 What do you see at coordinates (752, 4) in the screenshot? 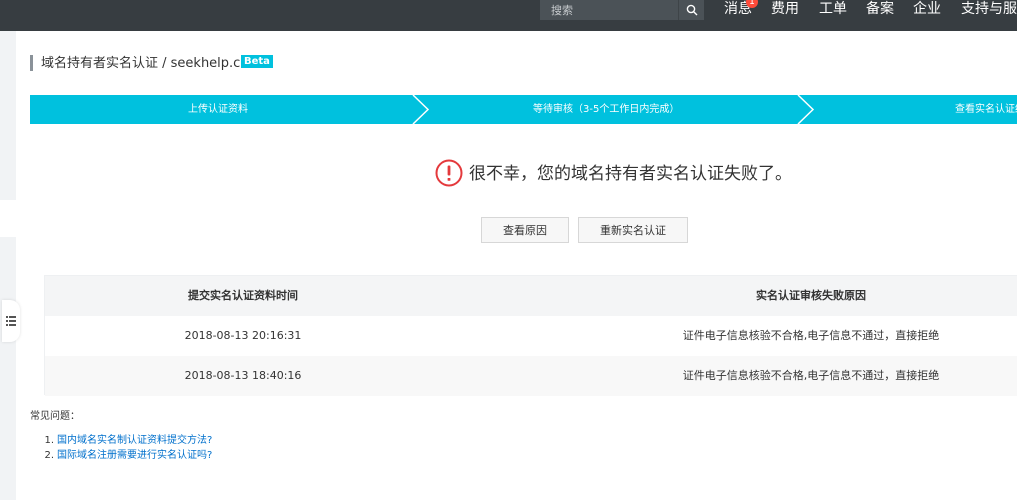
I see `messages-badge: 1` at bounding box center [752, 4].